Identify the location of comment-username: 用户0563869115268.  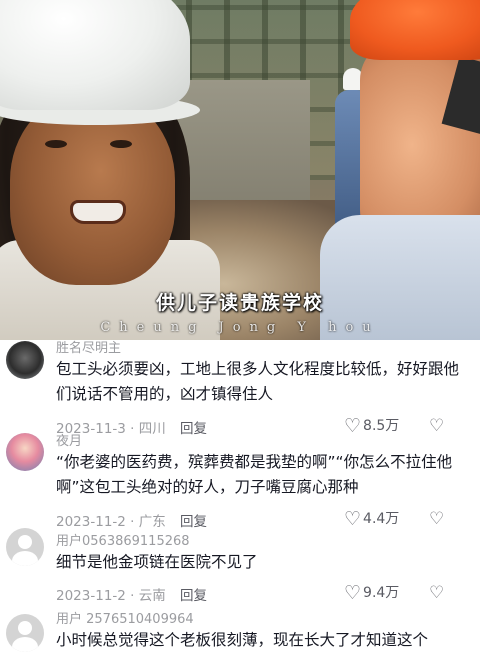
(123, 539).